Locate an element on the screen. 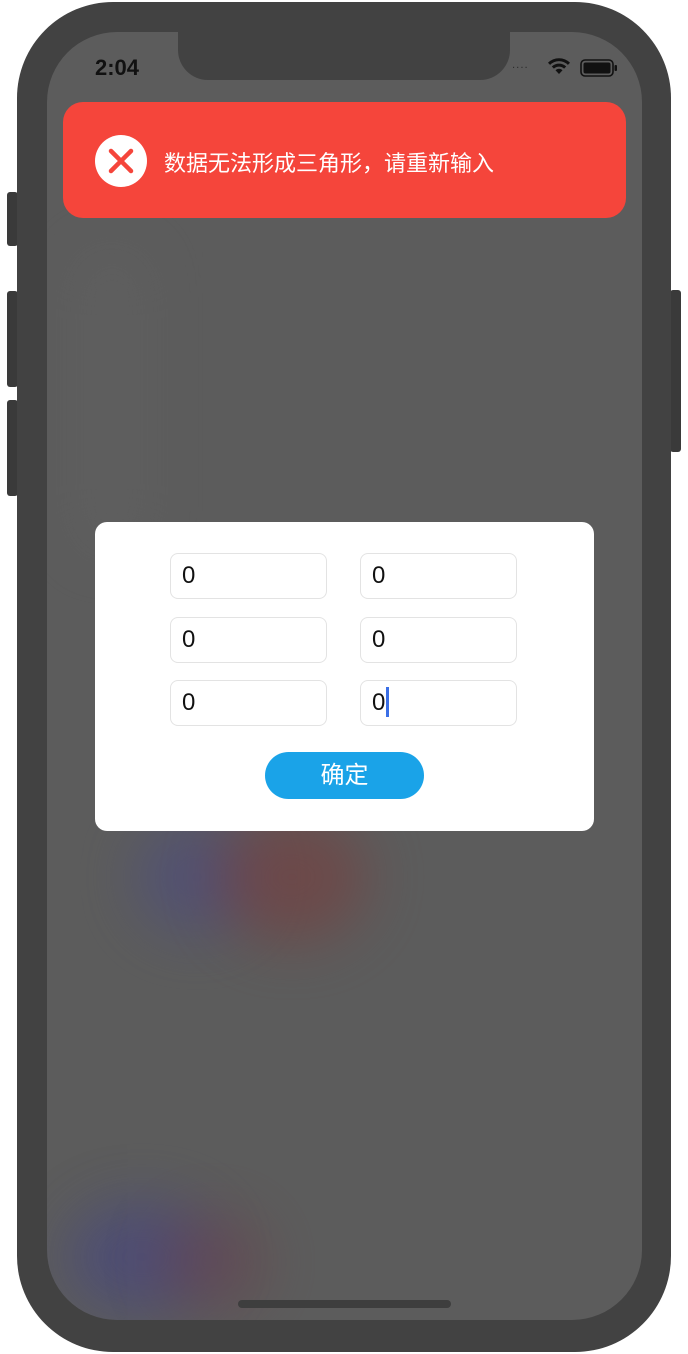 The height and width of the screenshot is (1354, 688). text-cursor is located at coordinates (388, 701).